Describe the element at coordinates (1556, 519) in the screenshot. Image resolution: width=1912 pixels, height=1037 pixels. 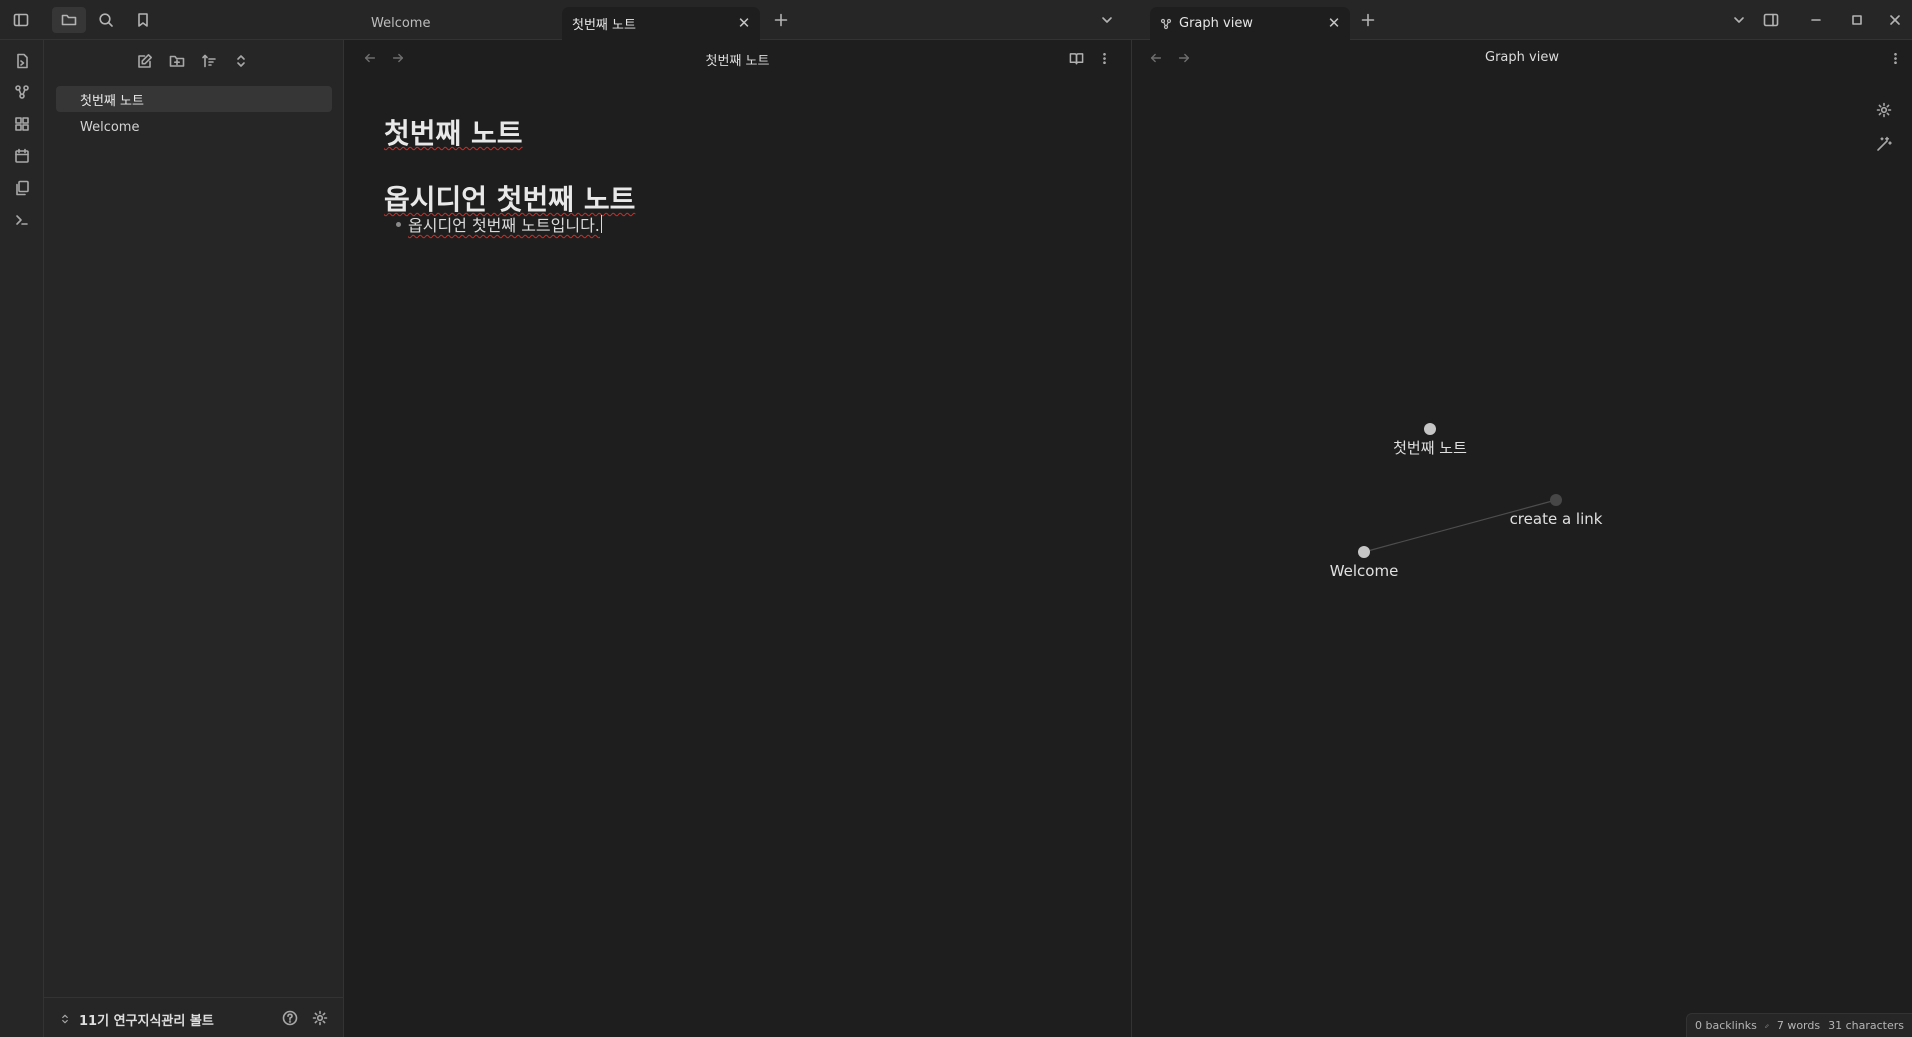
I see `graph-node-label: create a link` at that location.